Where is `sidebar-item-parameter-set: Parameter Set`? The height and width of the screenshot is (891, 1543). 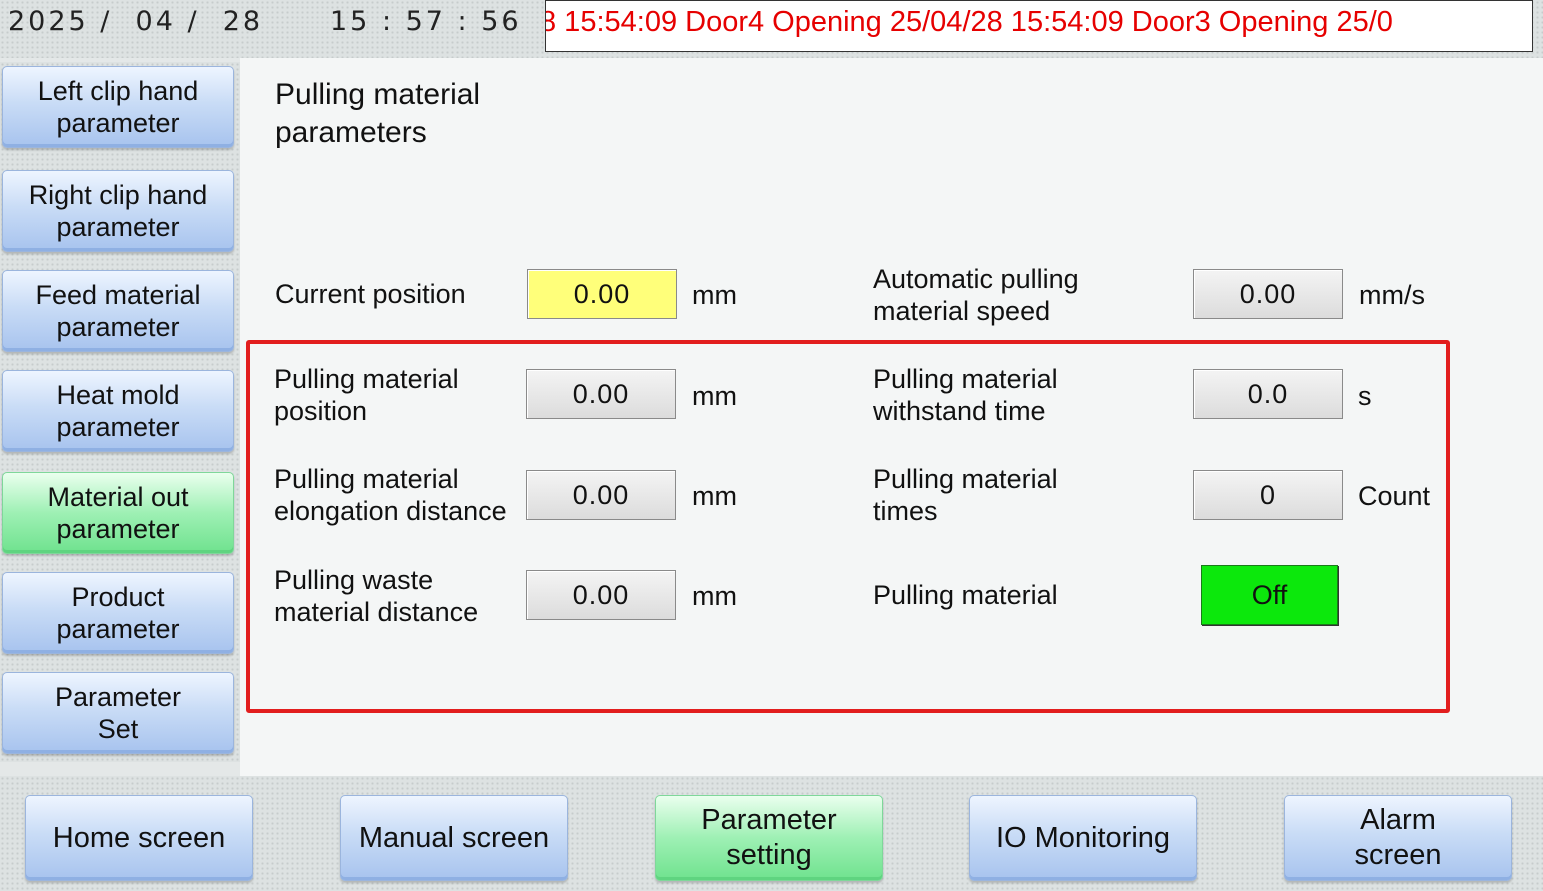 sidebar-item-parameter-set: Parameter Set is located at coordinates (118, 713).